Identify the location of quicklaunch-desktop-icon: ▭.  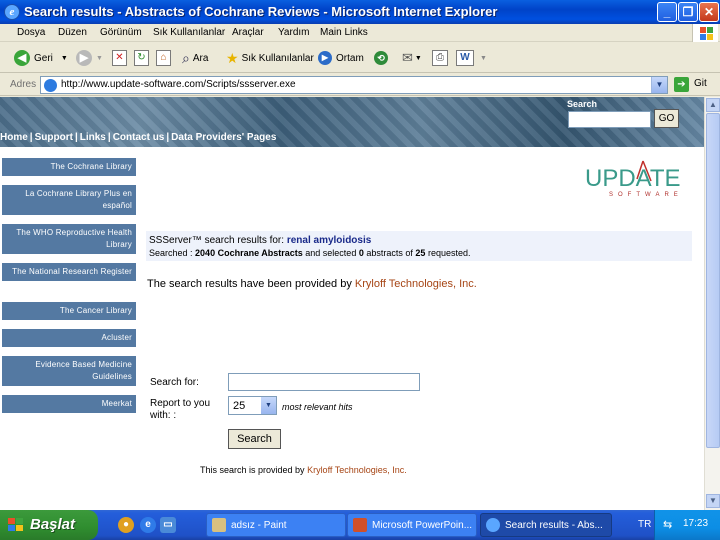
(168, 525).